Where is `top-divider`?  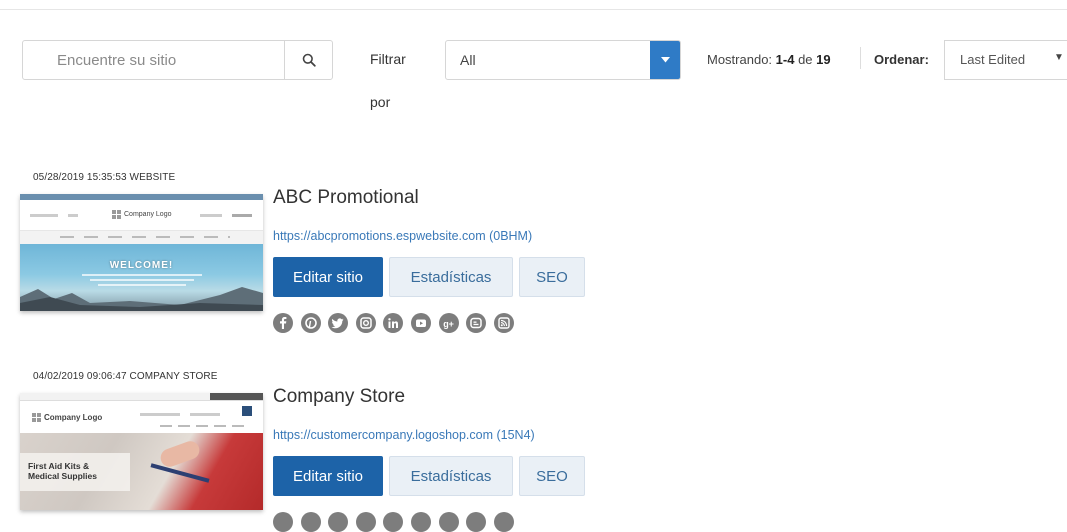
top-divider is located at coordinates (533, 9).